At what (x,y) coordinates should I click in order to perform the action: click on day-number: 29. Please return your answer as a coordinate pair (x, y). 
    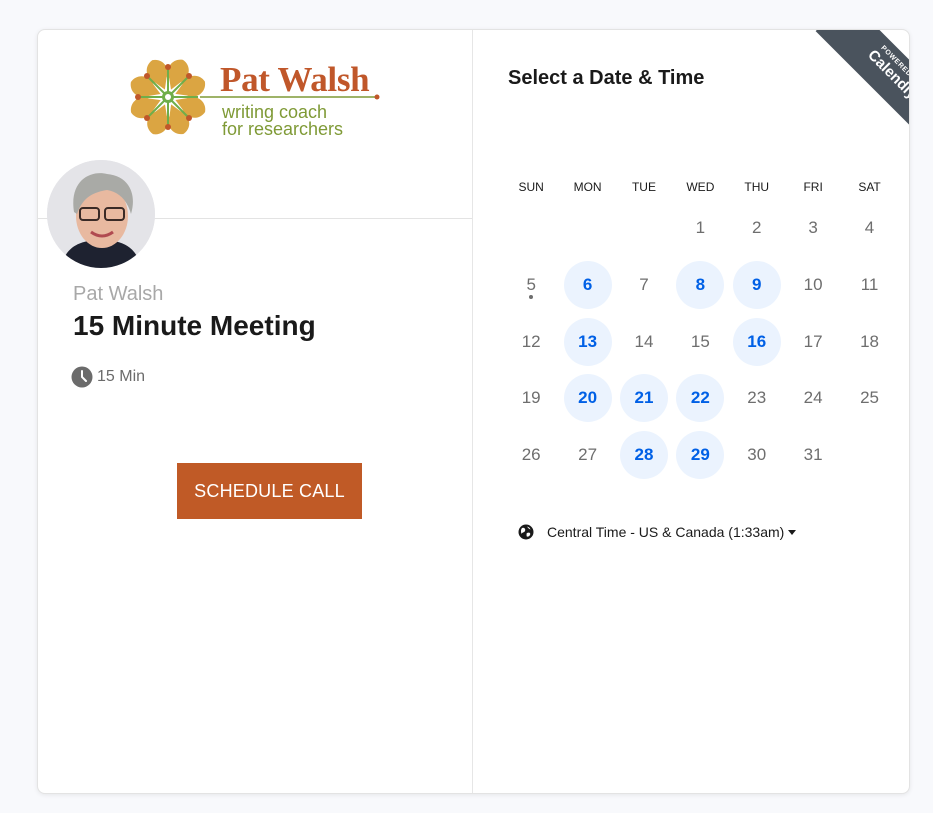
    Looking at the image, I should click on (700, 455).